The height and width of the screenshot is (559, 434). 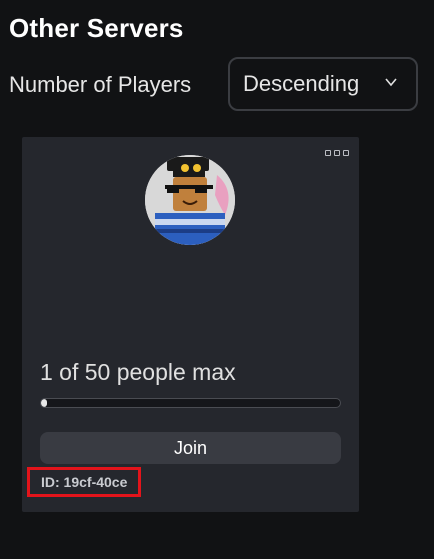 I want to click on chevron-down-icon, so click(x=391, y=82).